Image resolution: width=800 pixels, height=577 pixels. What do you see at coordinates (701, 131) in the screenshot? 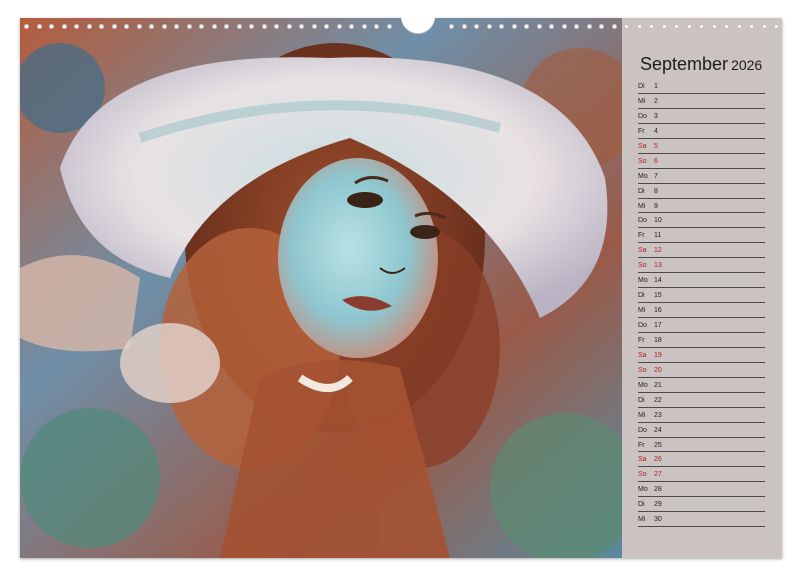
I see `day-row: Fr 4` at bounding box center [701, 131].